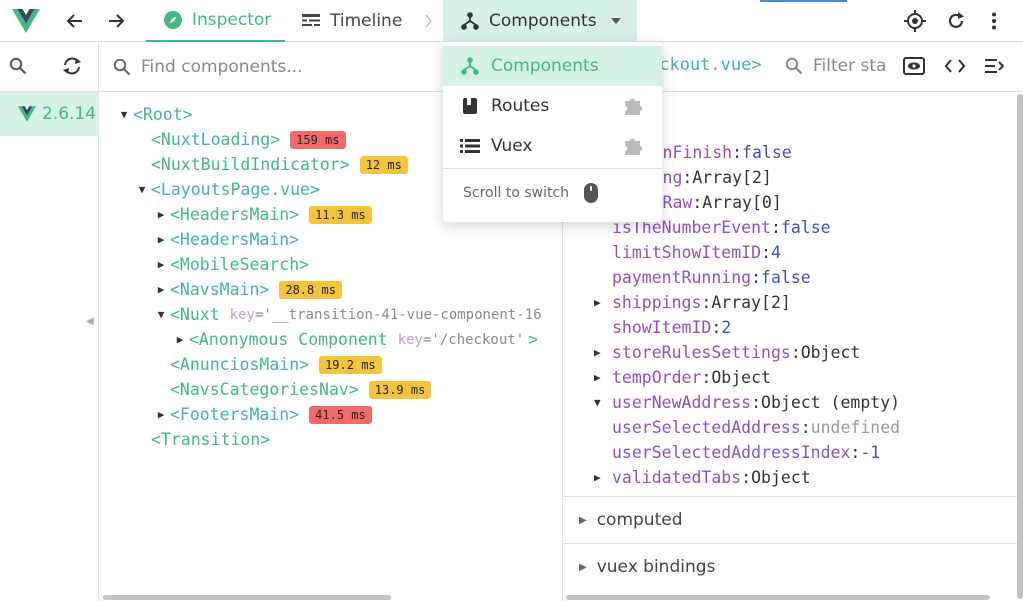 Image resolution: width=1023 pixels, height=601 pixels. What do you see at coordinates (830, 402) in the screenshot?
I see `property-value: Object (empty)` at bounding box center [830, 402].